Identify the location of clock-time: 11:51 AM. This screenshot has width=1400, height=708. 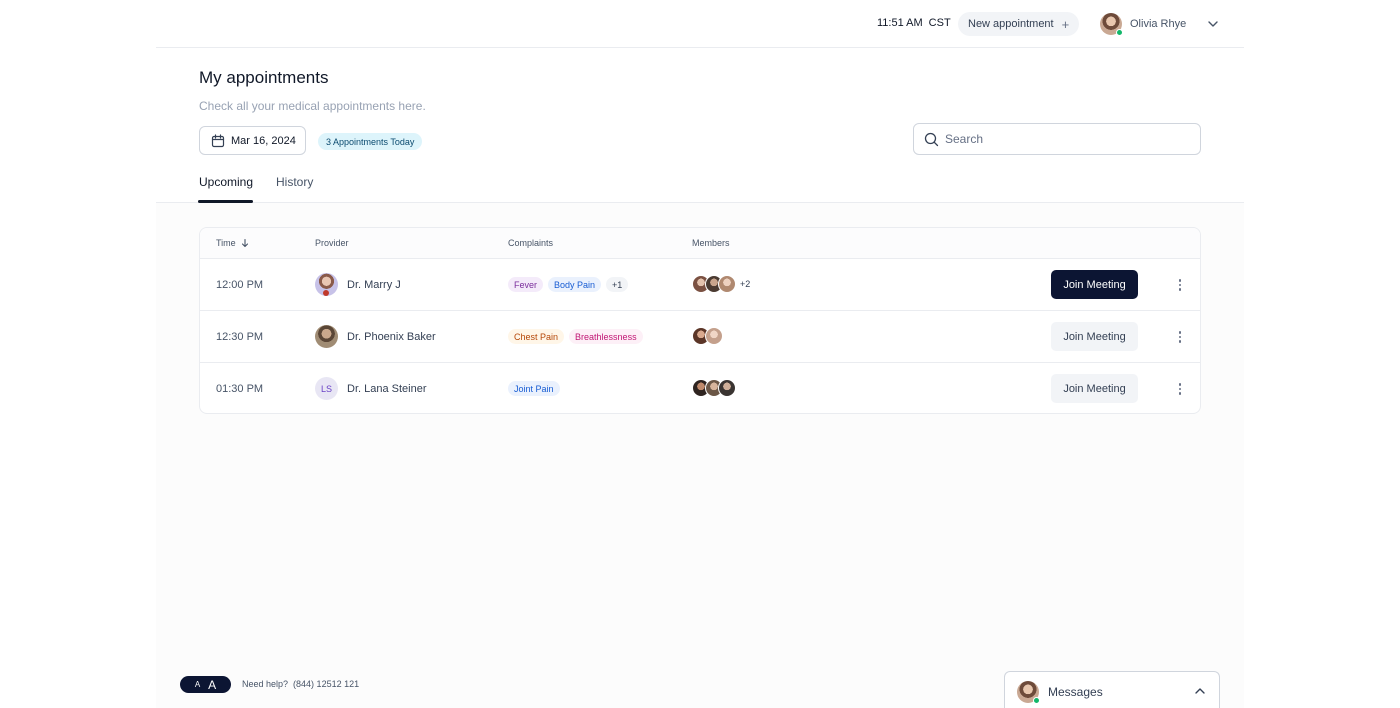
(900, 23).